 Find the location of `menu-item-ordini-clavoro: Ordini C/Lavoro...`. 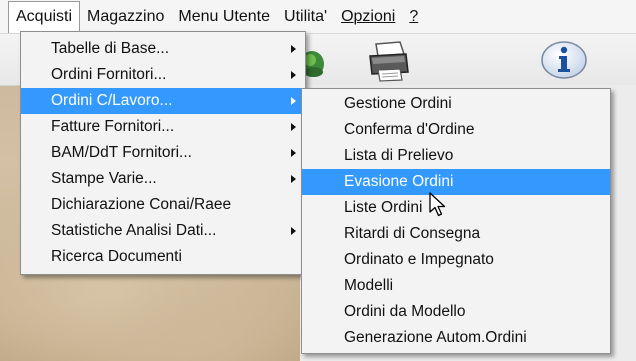

menu-item-ordini-clavoro: Ordini C/Lavoro... is located at coordinates (163, 101).